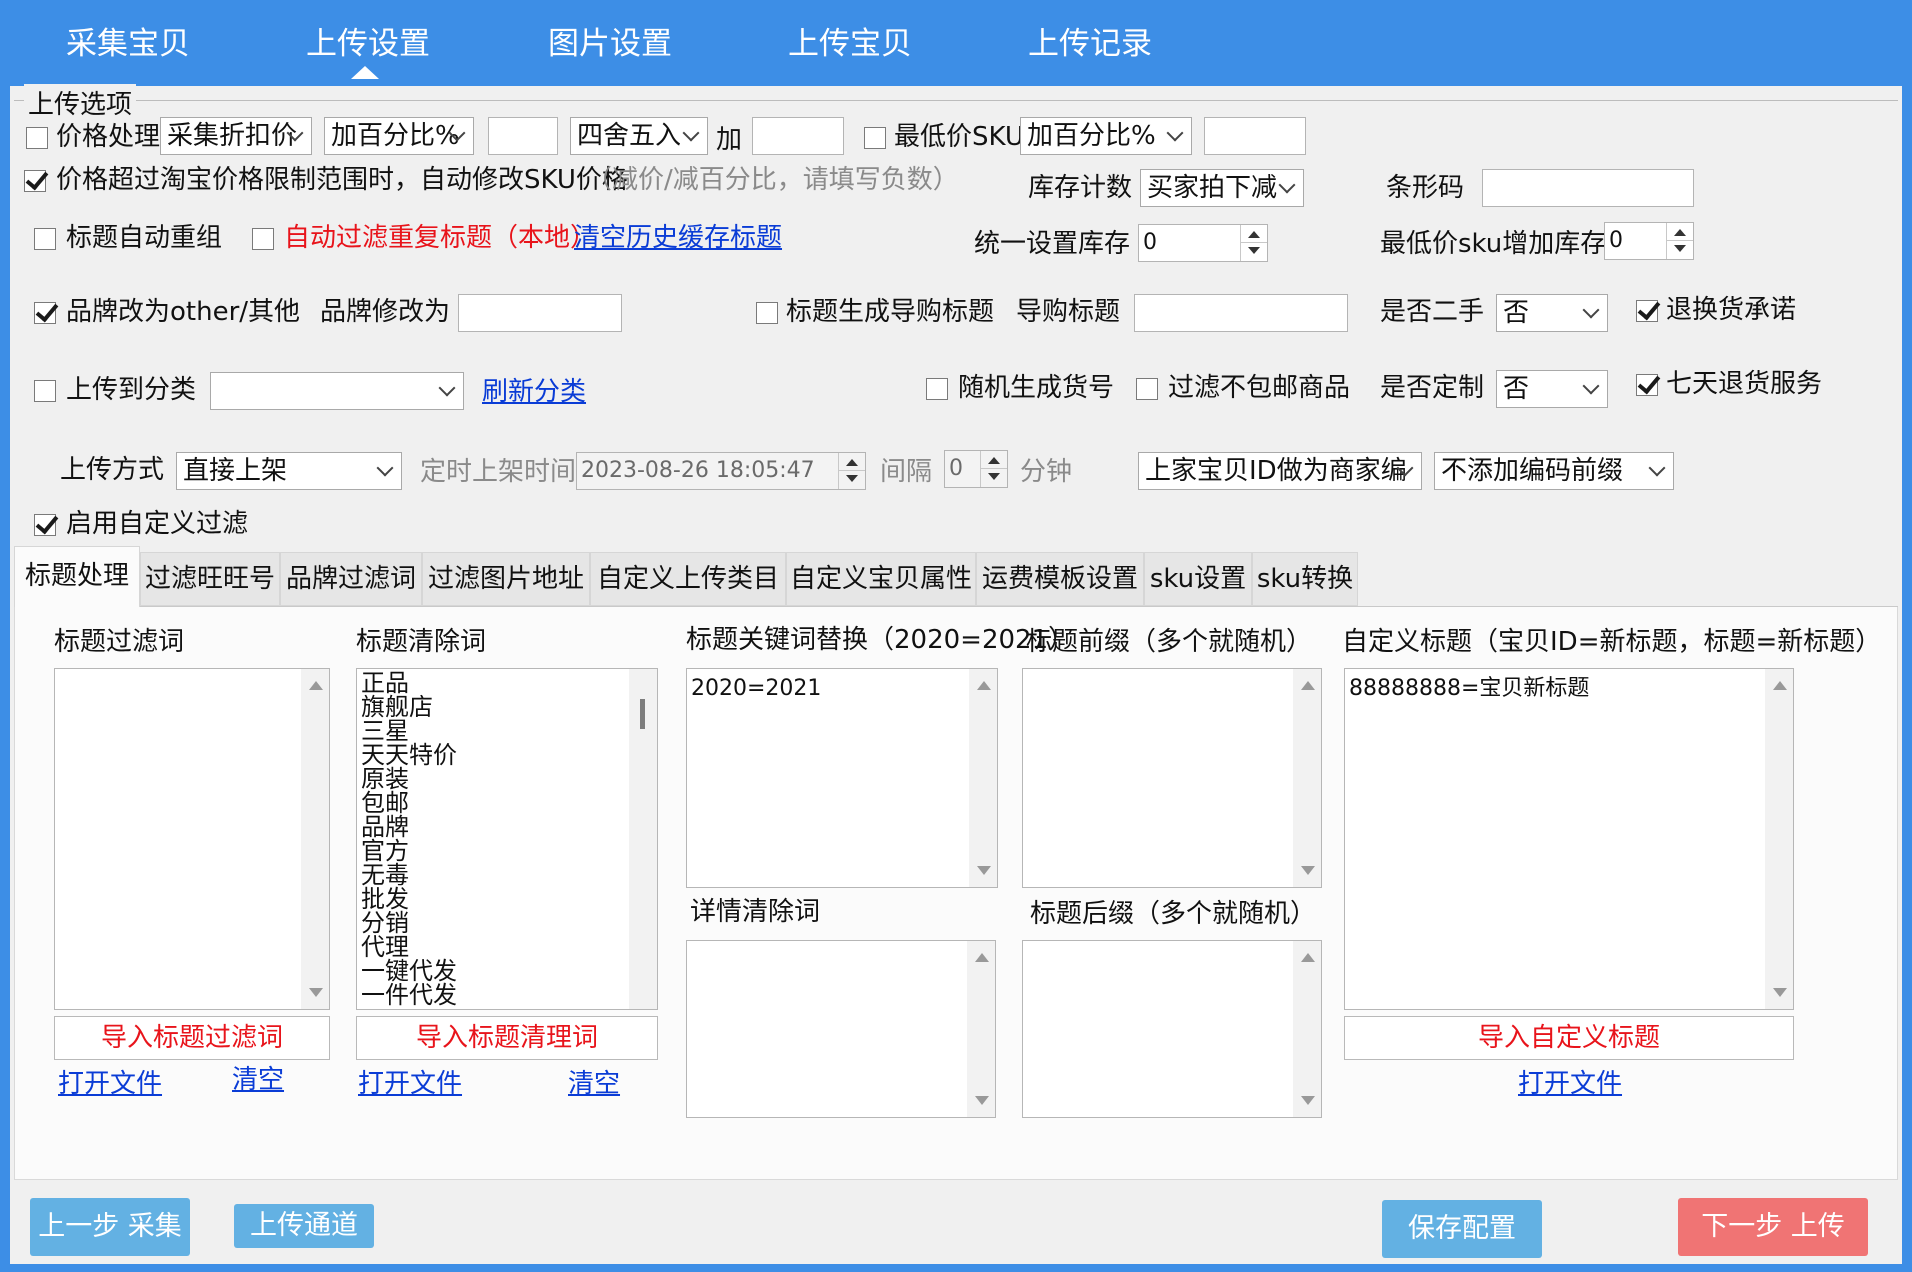  I want to click on filter-words-open-file-link: 打开文件, so click(110, 1084).